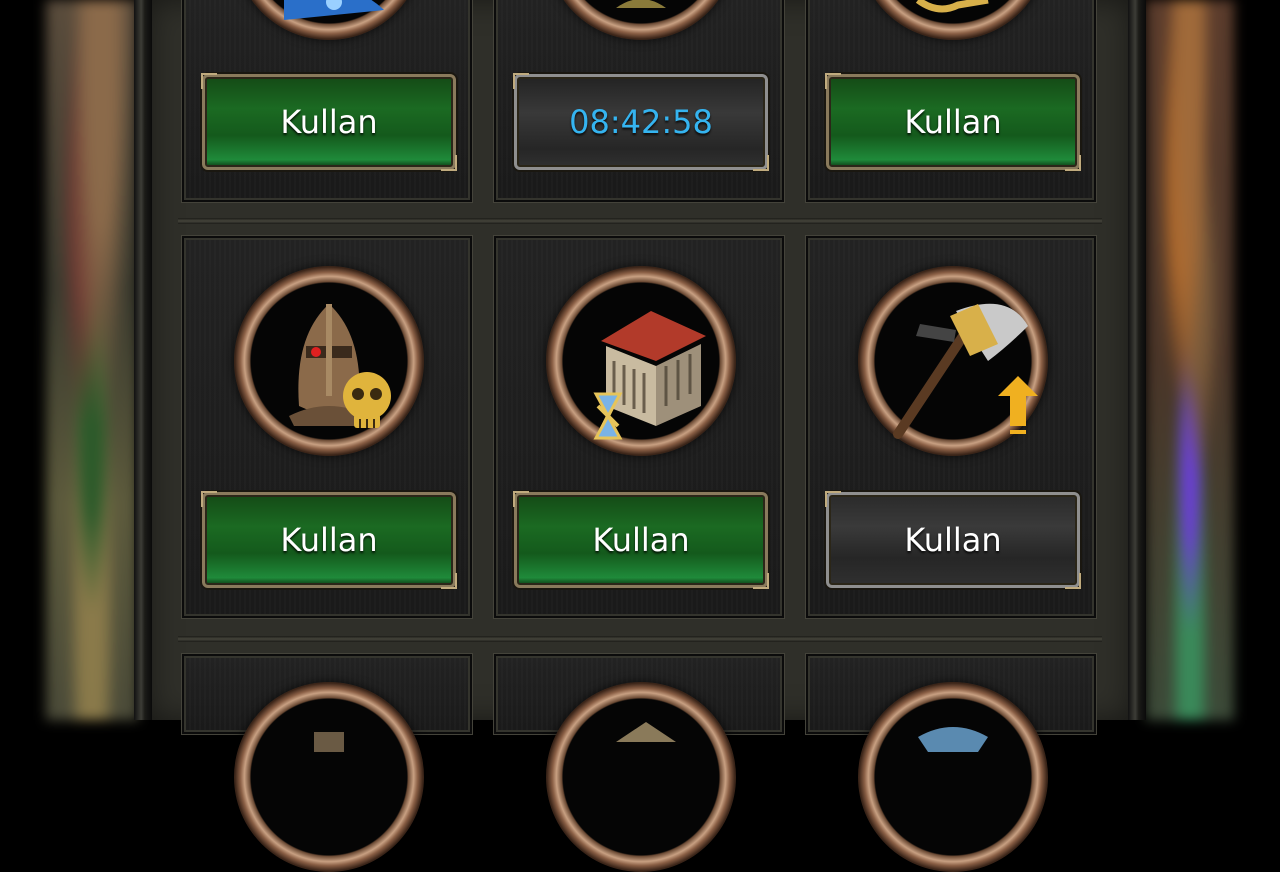  I want to click on cooldown-timer: 08:42:58, so click(641, 122).